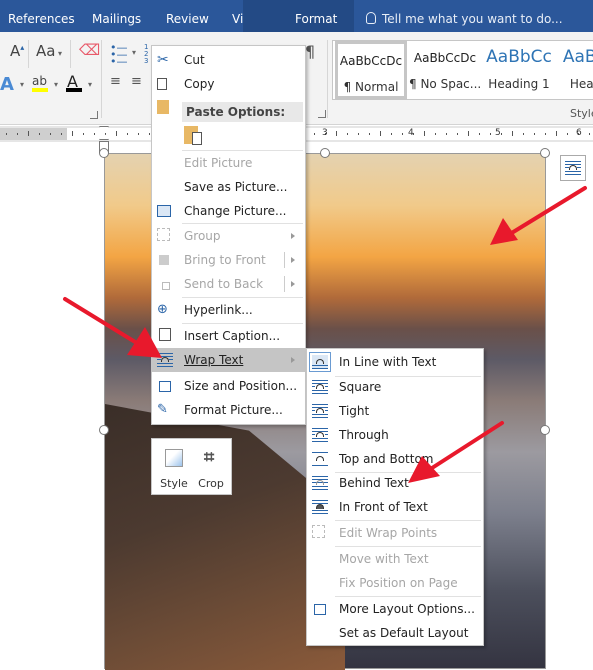  I want to click on wrap-option-in-line-with-text: In Line with Text, so click(395, 362).